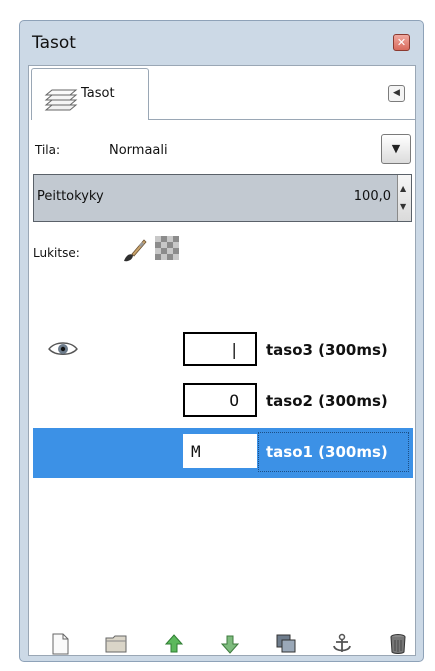 This screenshot has height=671, width=435. Describe the element at coordinates (398, 644) in the screenshot. I see `delete-layer-icon` at that location.